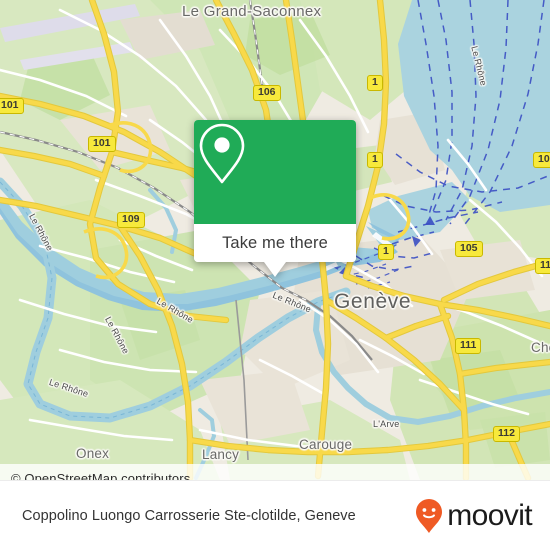 This screenshot has height=550, width=550. What do you see at coordinates (275, 472) in the screenshot?
I see `attribution-bar: © OpenStreetMap contributors` at bounding box center [275, 472].